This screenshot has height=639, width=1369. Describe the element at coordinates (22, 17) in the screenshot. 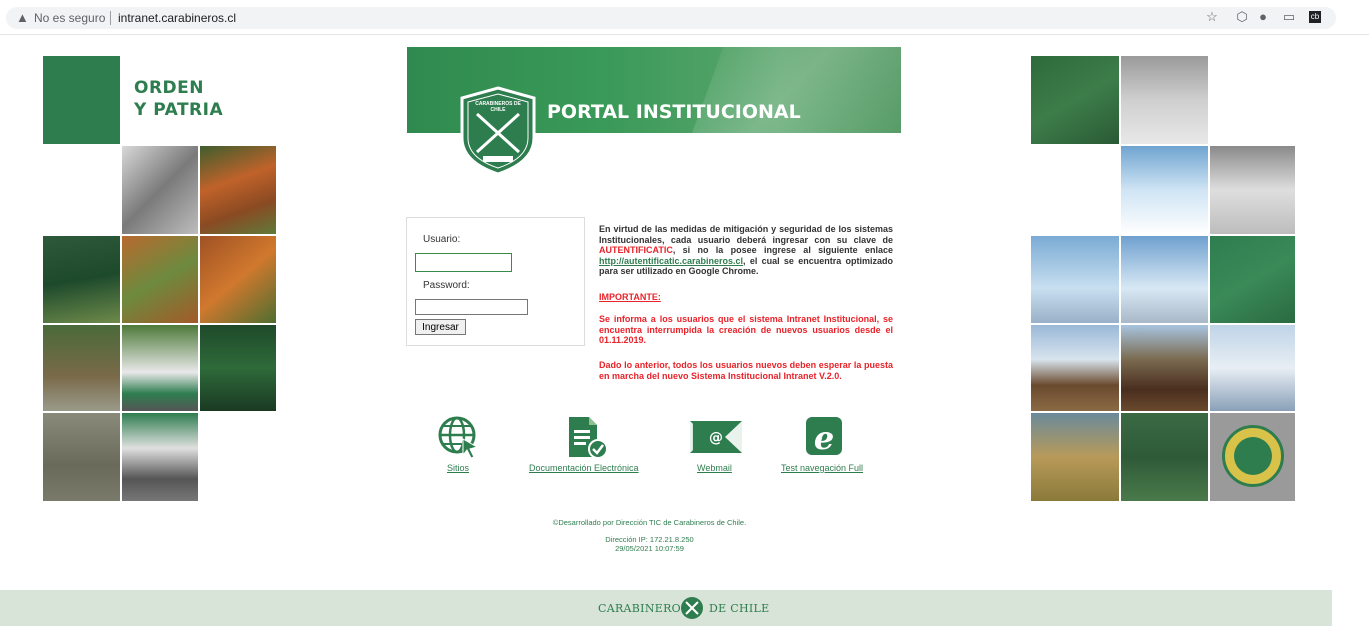

I see `warning-icon: ▲` at that location.